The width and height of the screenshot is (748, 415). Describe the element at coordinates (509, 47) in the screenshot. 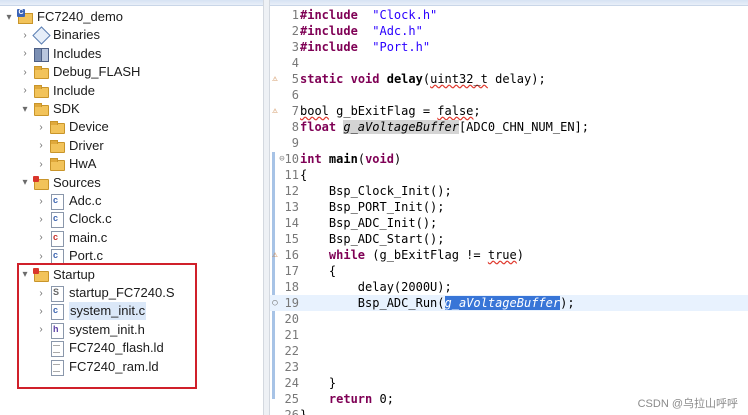

I see `code-line: 3 #include "Port.h"` at that location.